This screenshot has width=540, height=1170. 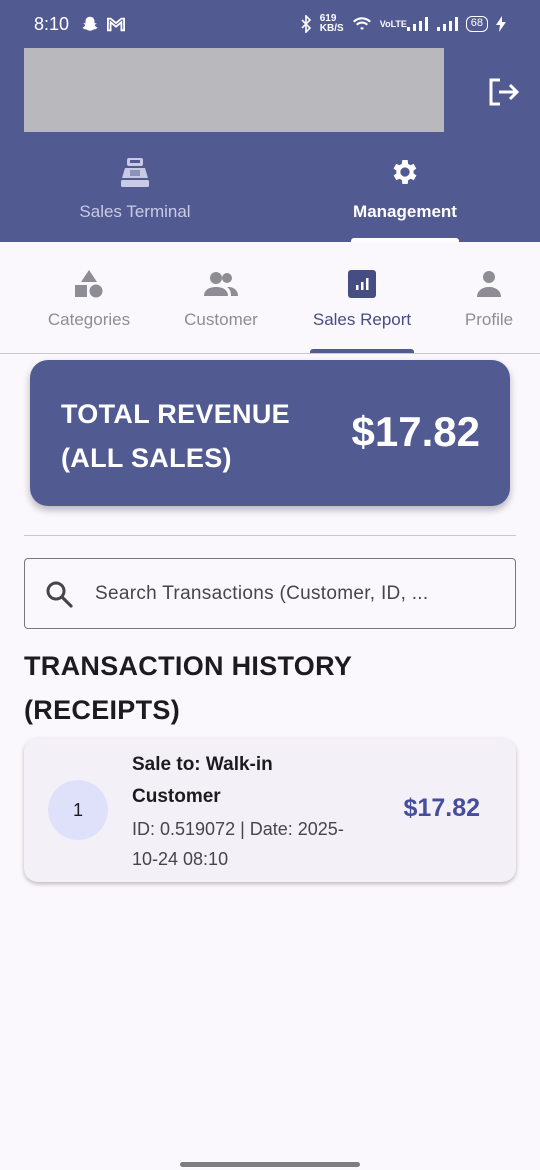 I want to click on tab-customer: Customer, so click(x=221, y=311).